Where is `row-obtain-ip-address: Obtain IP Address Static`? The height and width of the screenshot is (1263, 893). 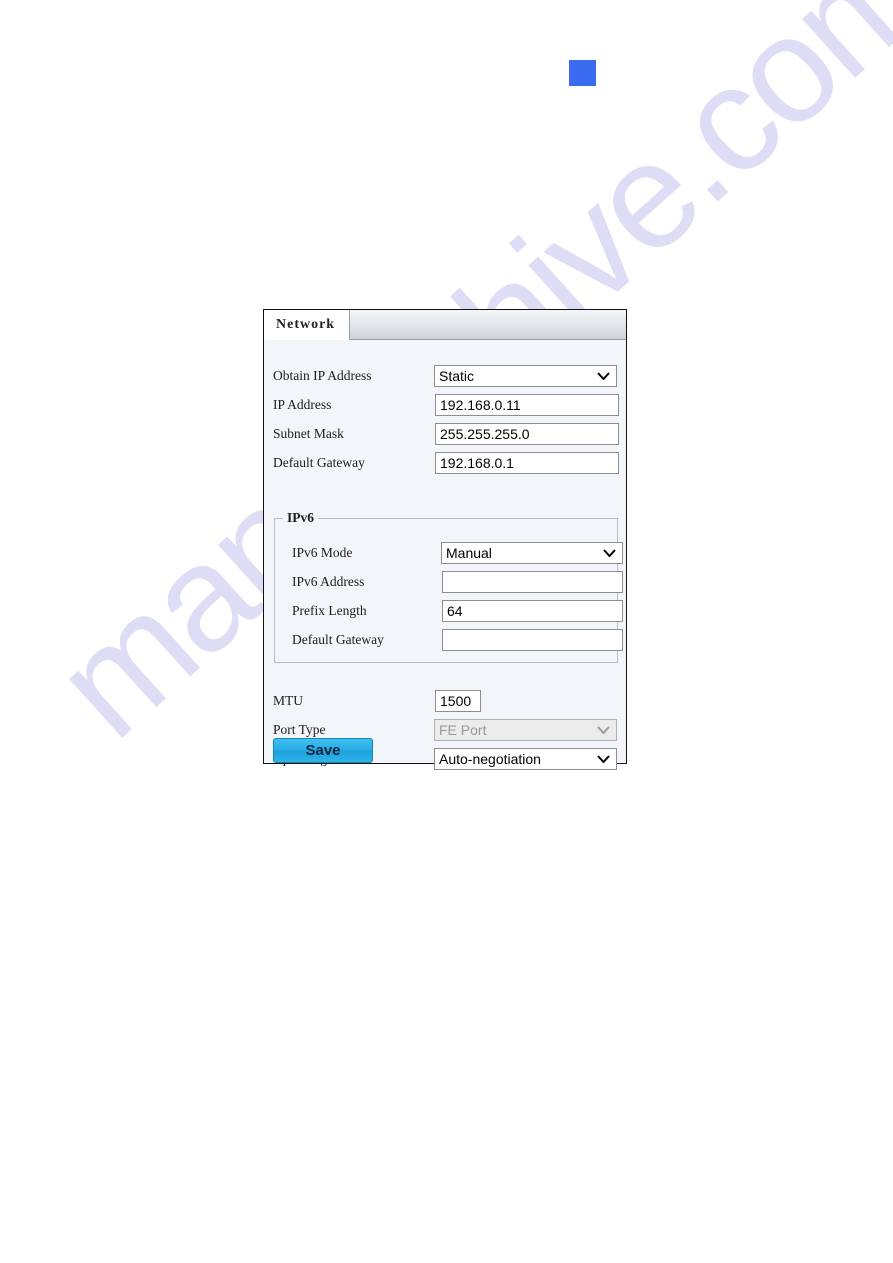
row-obtain-ip-address: Obtain IP Address Static is located at coordinates (445, 375).